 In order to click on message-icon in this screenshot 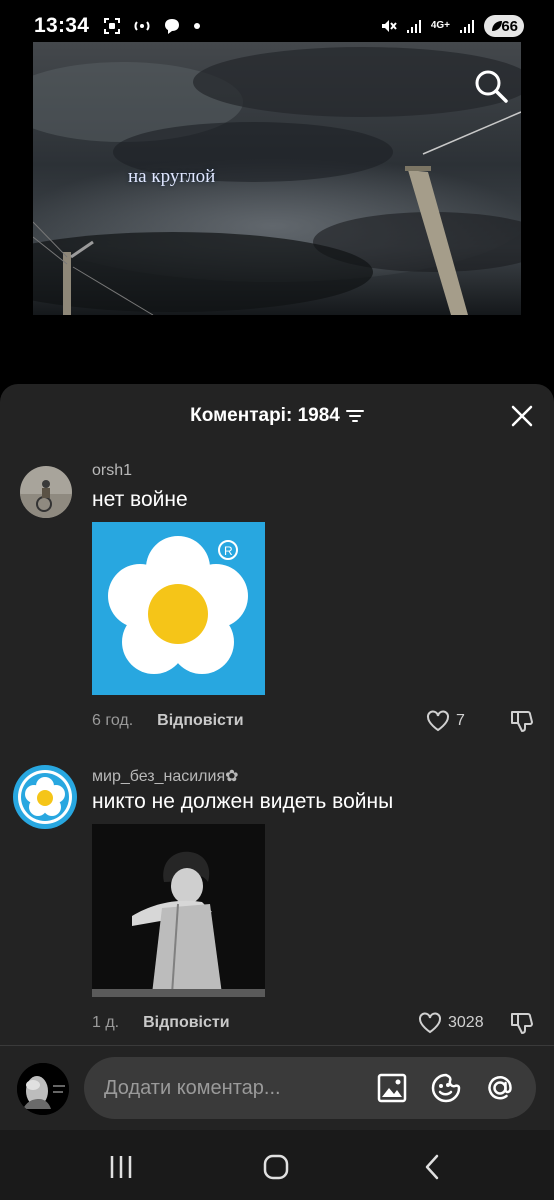, I will do `click(172, 26)`.